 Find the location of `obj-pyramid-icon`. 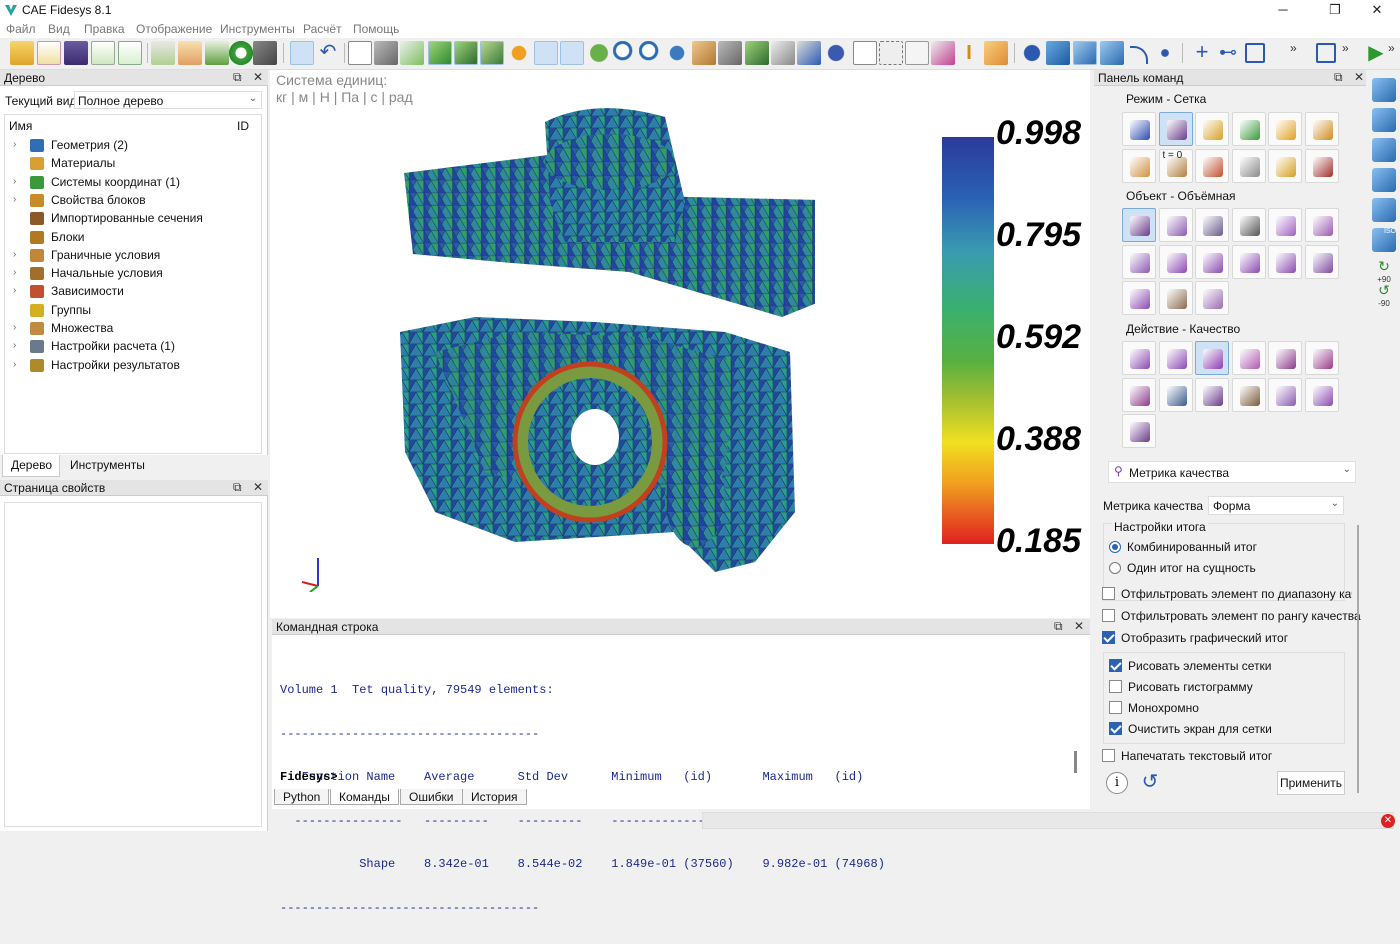

obj-pyramid-icon is located at coordinates (1321, 261).